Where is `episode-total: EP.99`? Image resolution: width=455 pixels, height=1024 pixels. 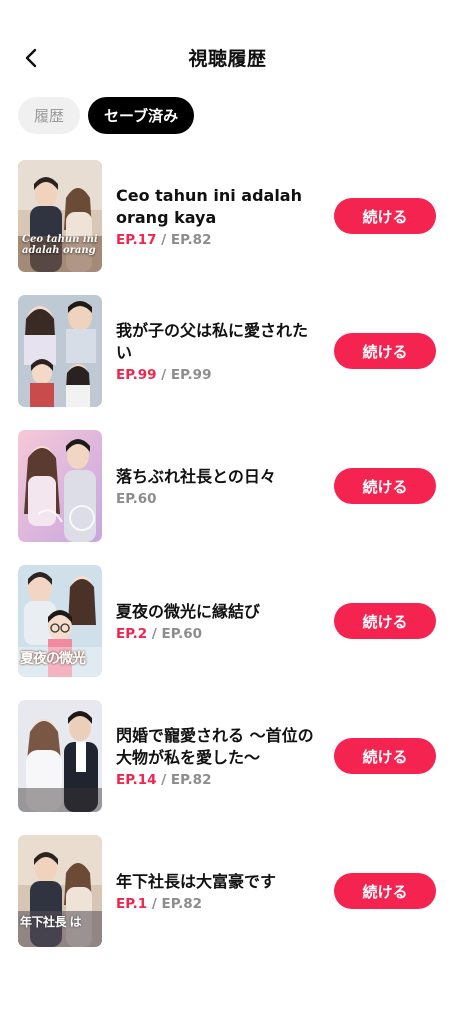
episode-total: EP.99 is located at coordinates (191, 374).